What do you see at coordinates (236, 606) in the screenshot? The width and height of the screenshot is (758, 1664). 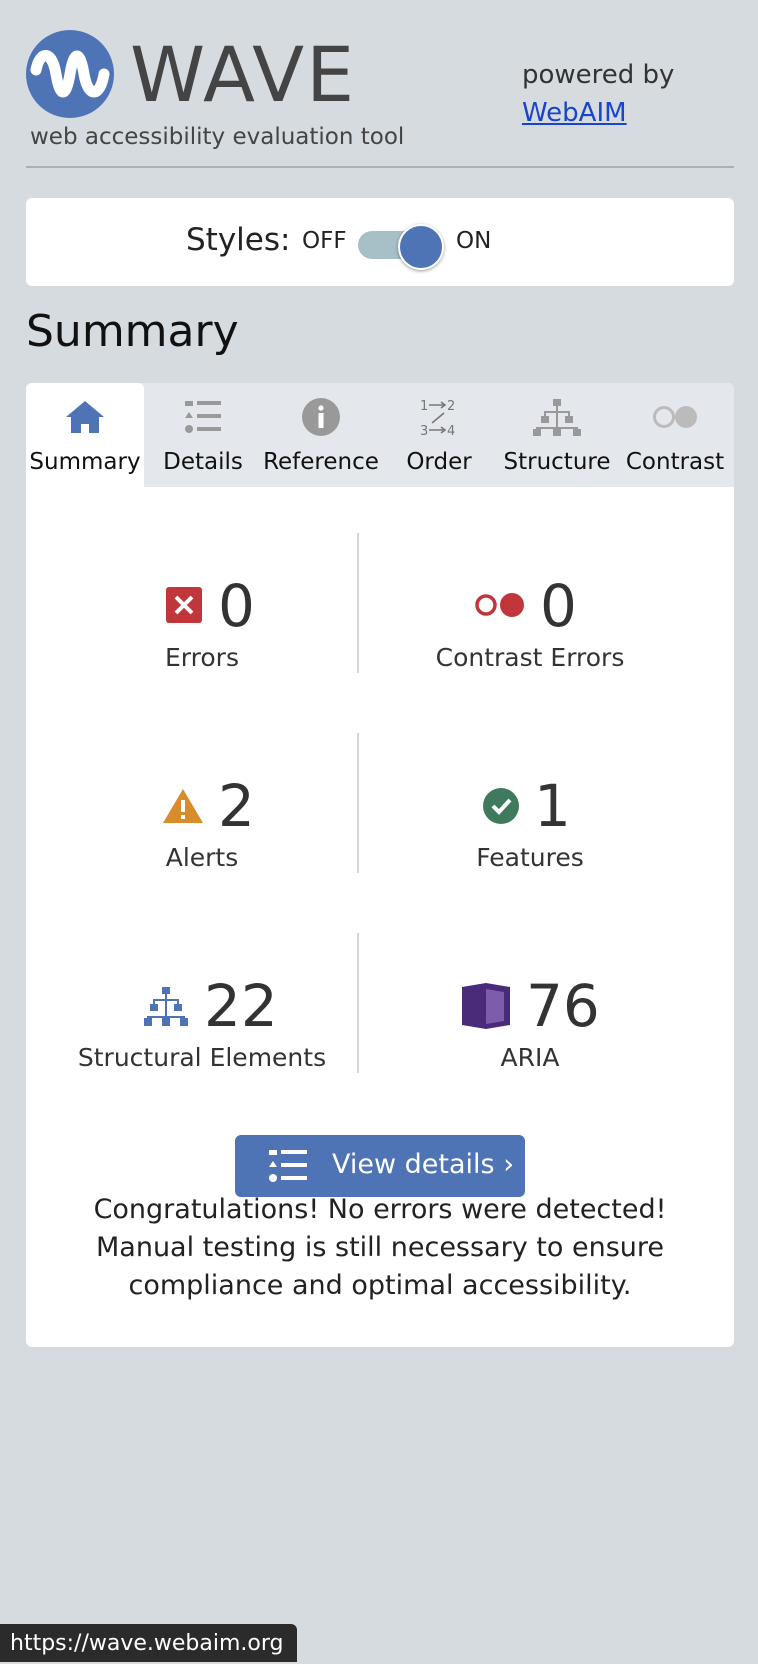 I see `errors-count: 0` at bounding box center [236, 606].